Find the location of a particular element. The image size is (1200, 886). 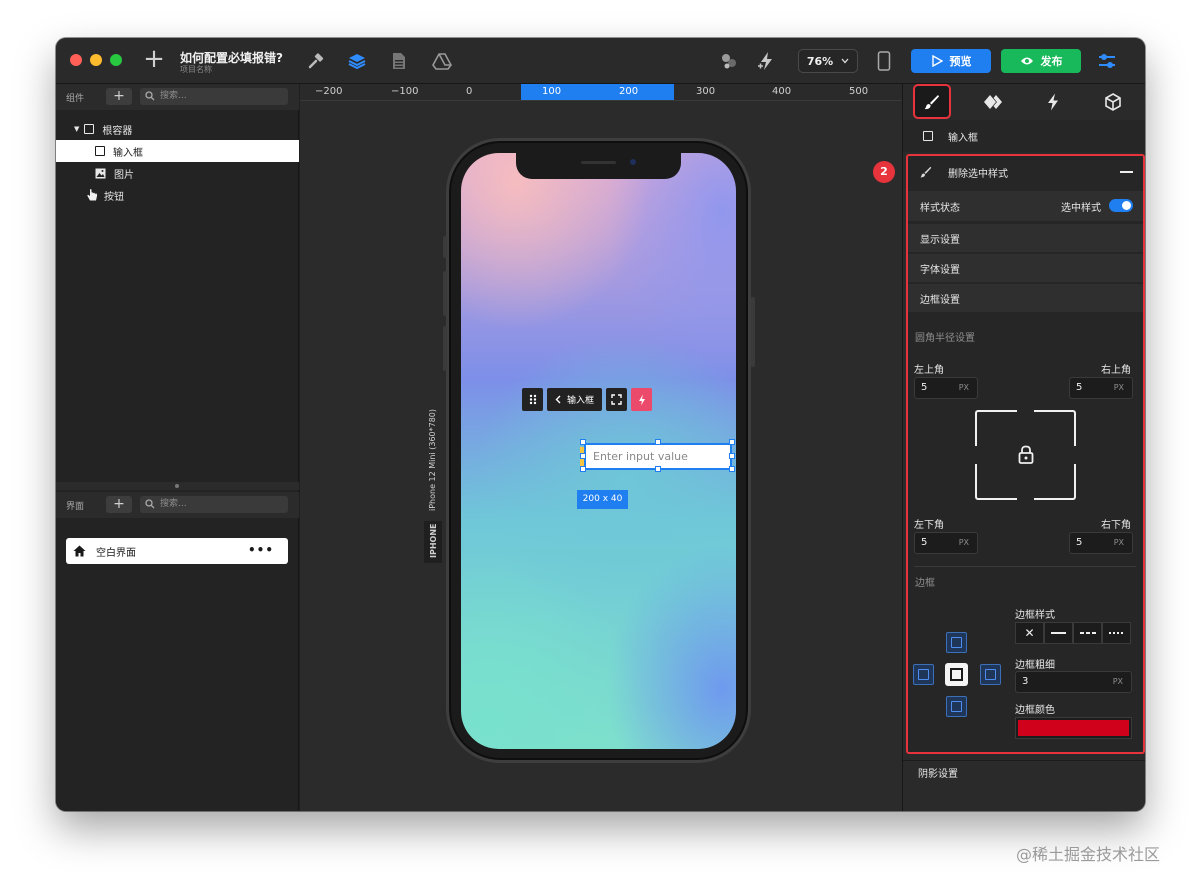

publish-button: 发布 is located at coordinates (1041, 61).